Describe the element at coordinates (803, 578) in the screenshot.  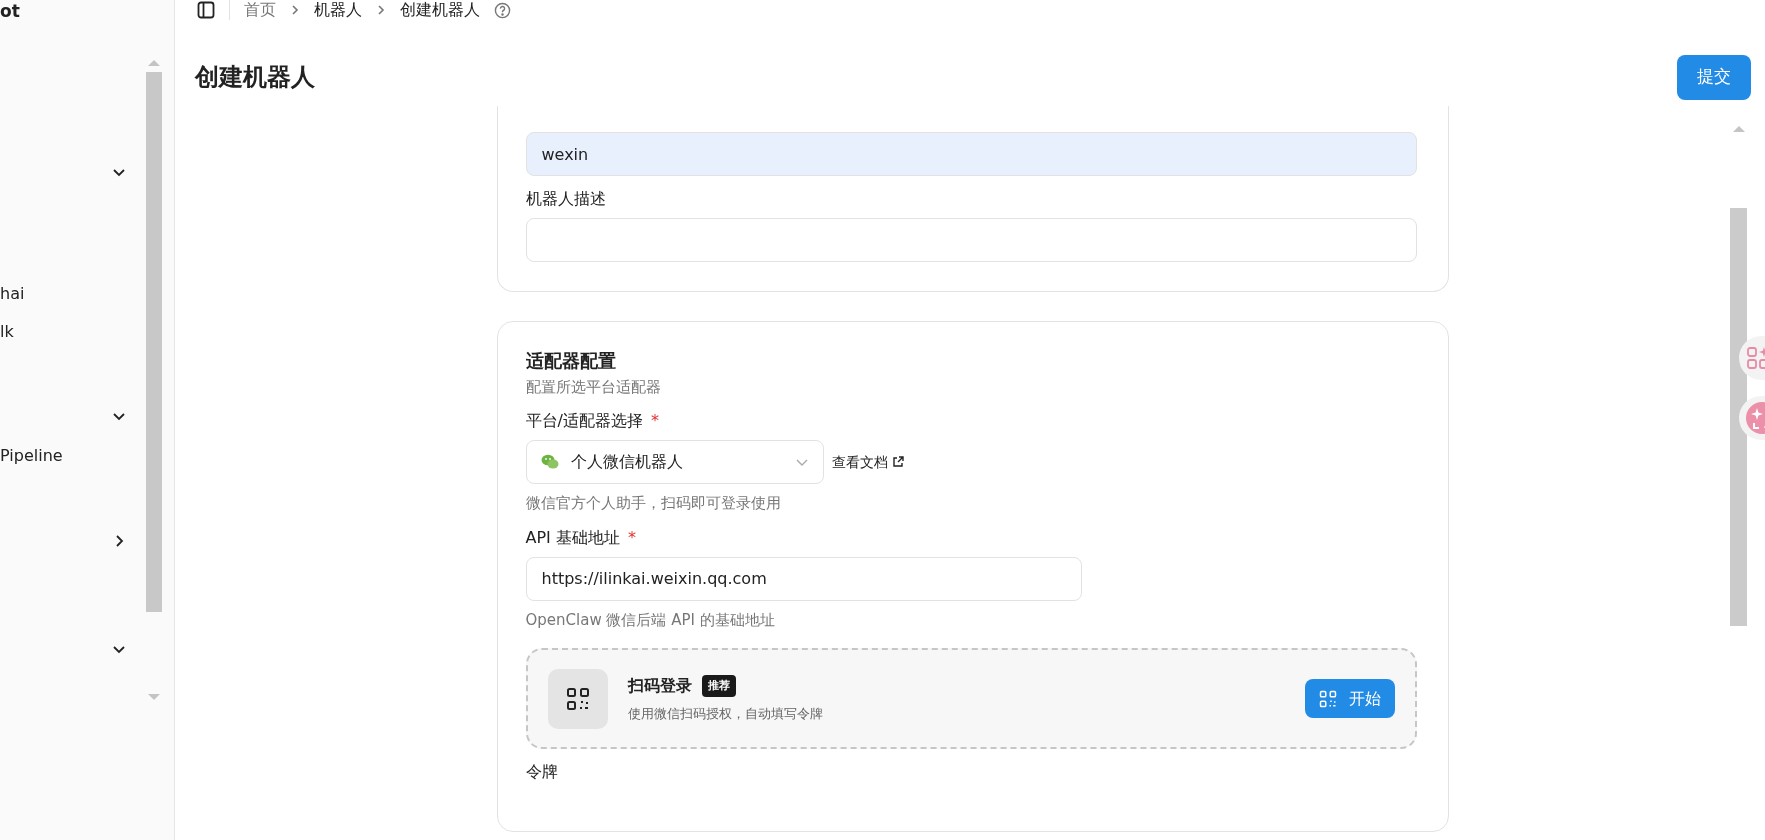
I see `input-field: https://ilinkai.weixin.qq.com` at that location.